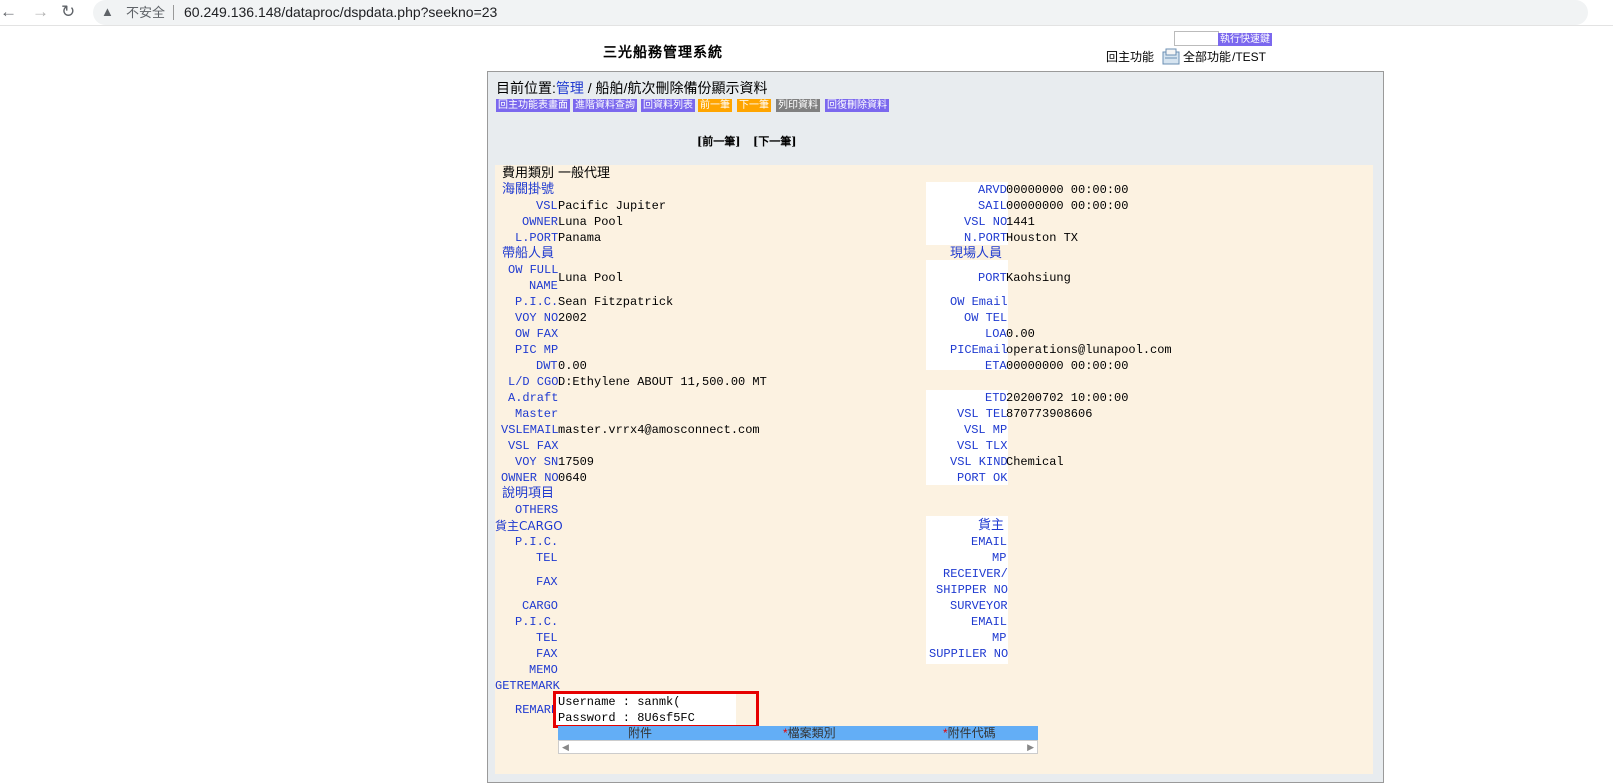 The width and height of the screenshot is (1613, 783). I want to click on forward-arrow-icon: →, so click(40, 12).